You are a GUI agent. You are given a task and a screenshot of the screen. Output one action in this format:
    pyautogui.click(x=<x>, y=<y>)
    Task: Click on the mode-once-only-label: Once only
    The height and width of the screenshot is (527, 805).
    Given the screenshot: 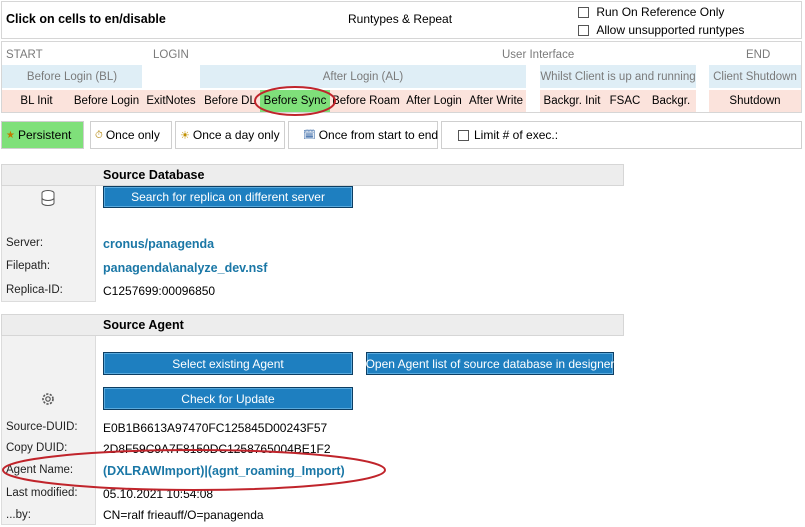 What is the action you would take?
    pyautogui.click(x=132, y=135)
    